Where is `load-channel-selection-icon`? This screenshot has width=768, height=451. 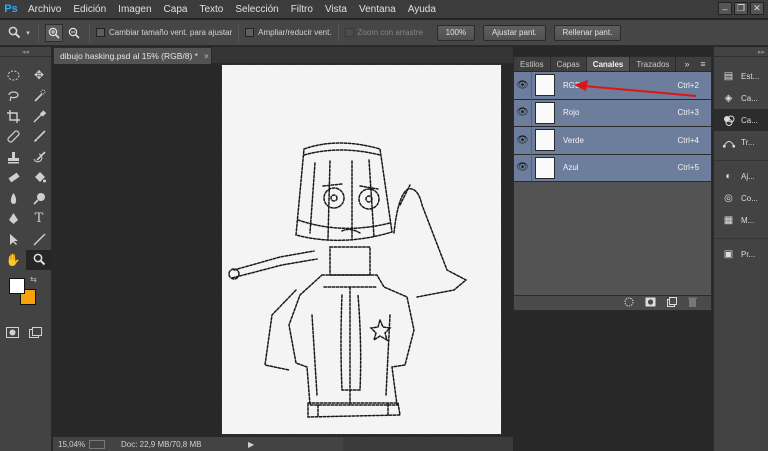 load-channel-selection-icon is located at coordinates (629, 303).